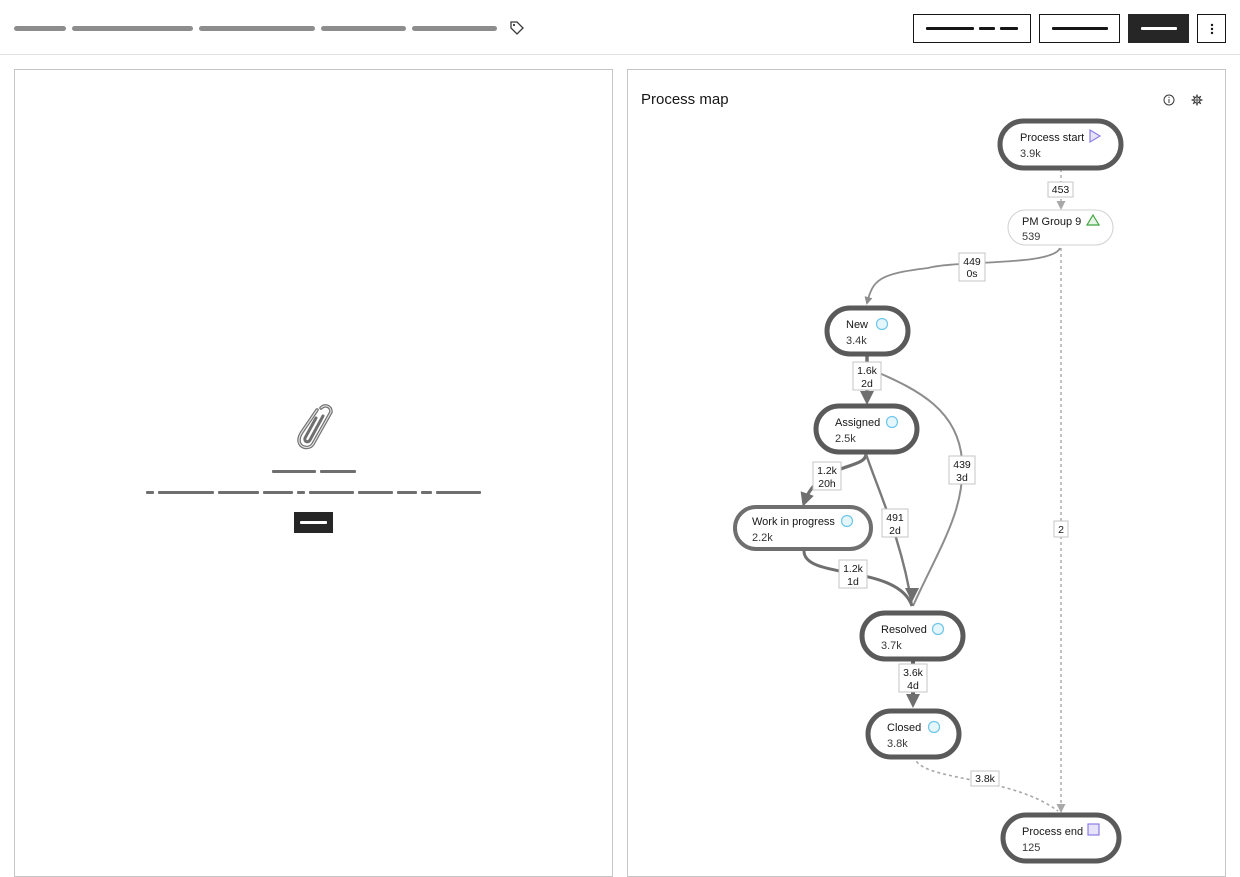  I want to click on empty-state-title, so click(313, 471).